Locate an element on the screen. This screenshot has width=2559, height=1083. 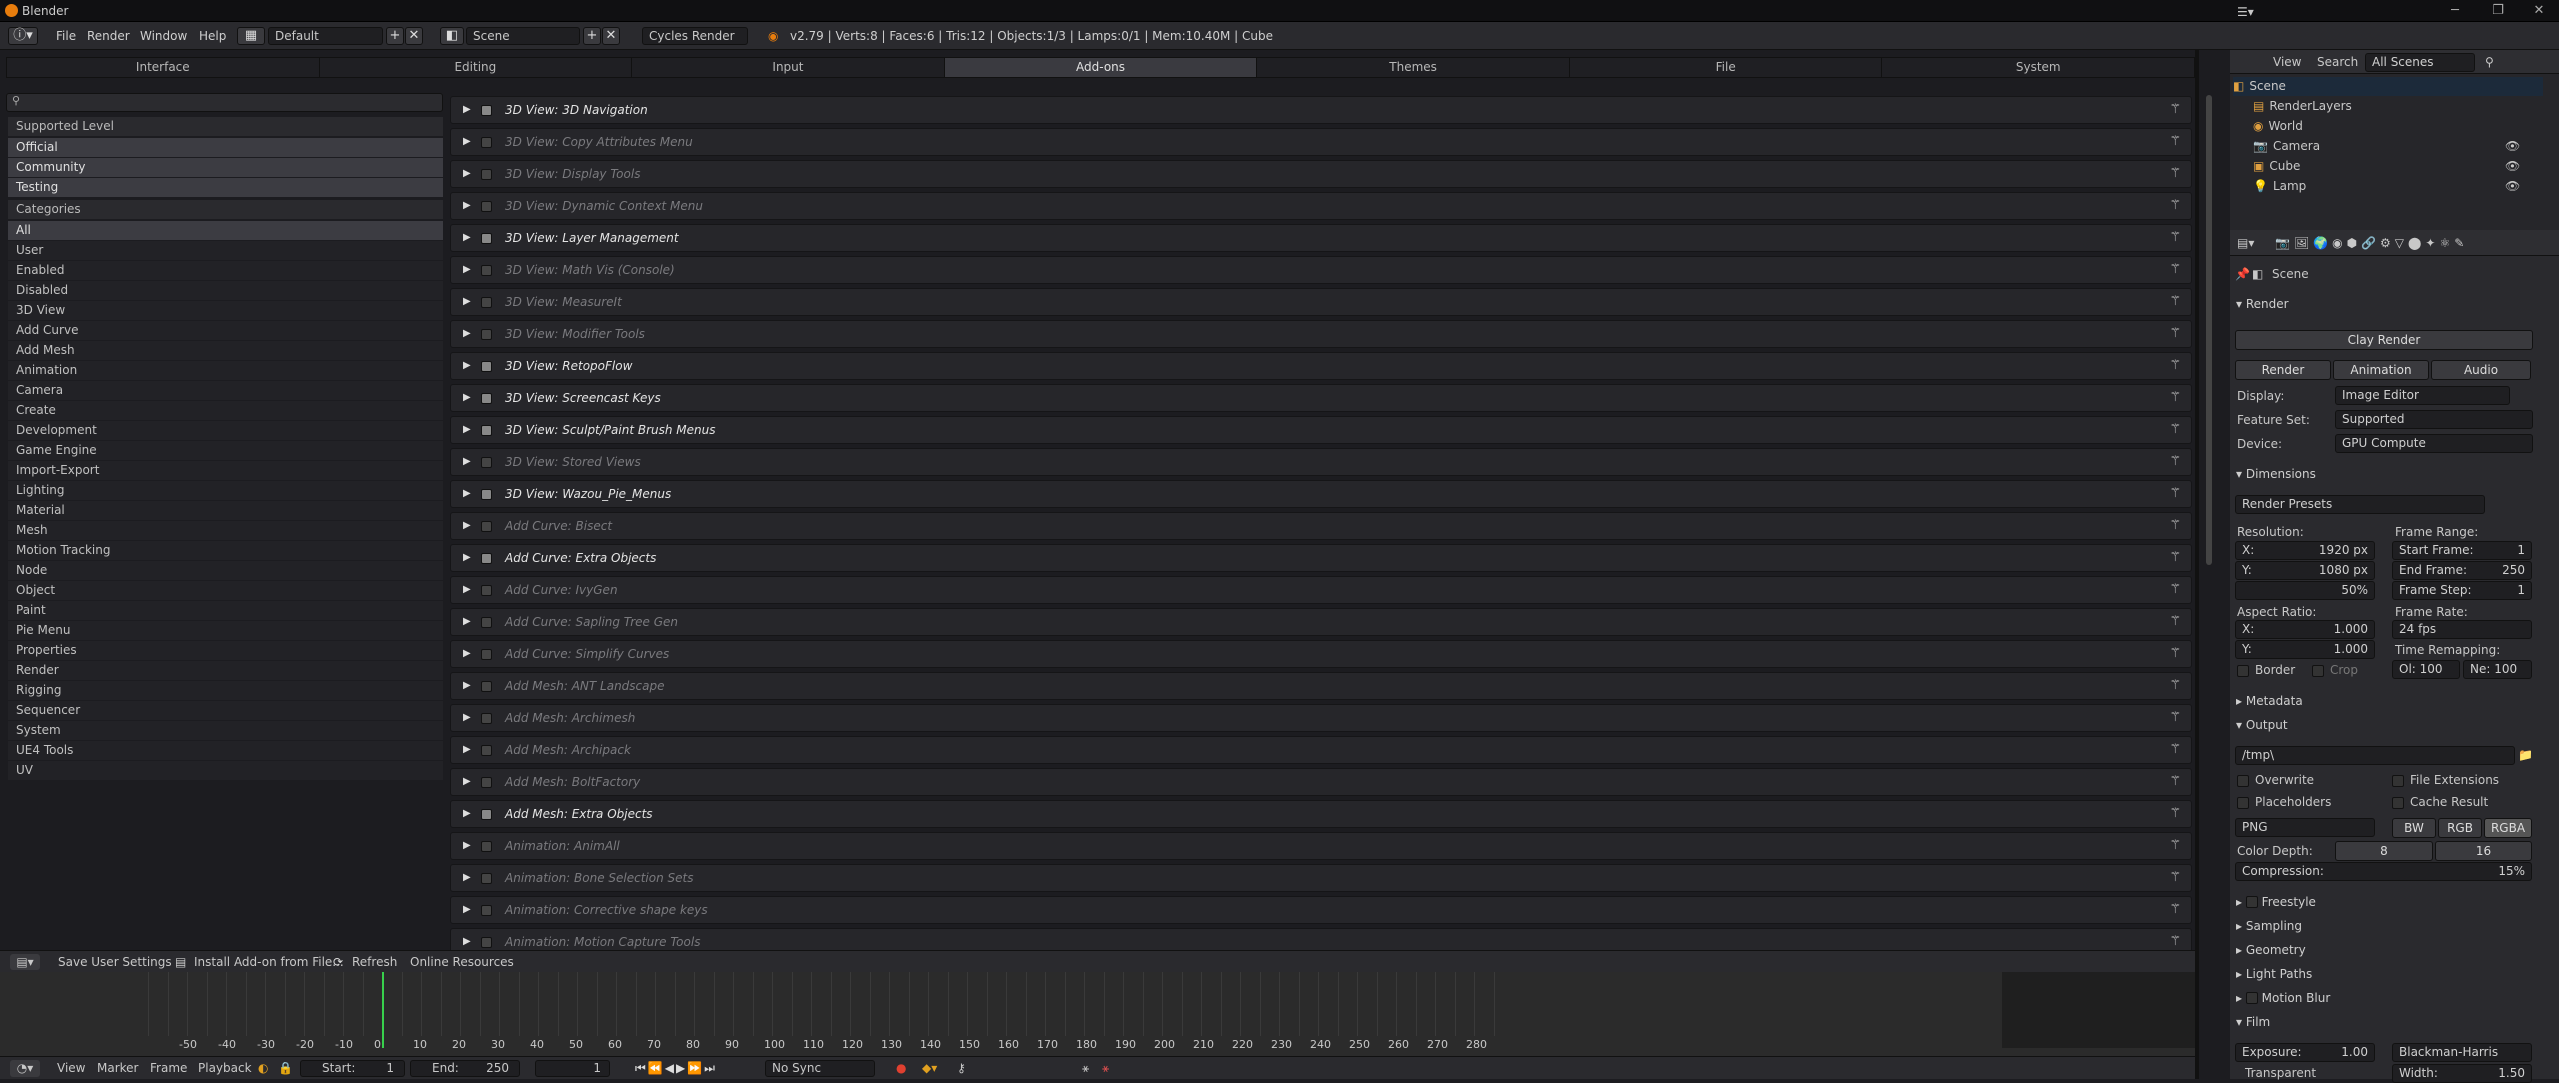
remove-layout-icon: ✕ is located at coordinates (414, 36).